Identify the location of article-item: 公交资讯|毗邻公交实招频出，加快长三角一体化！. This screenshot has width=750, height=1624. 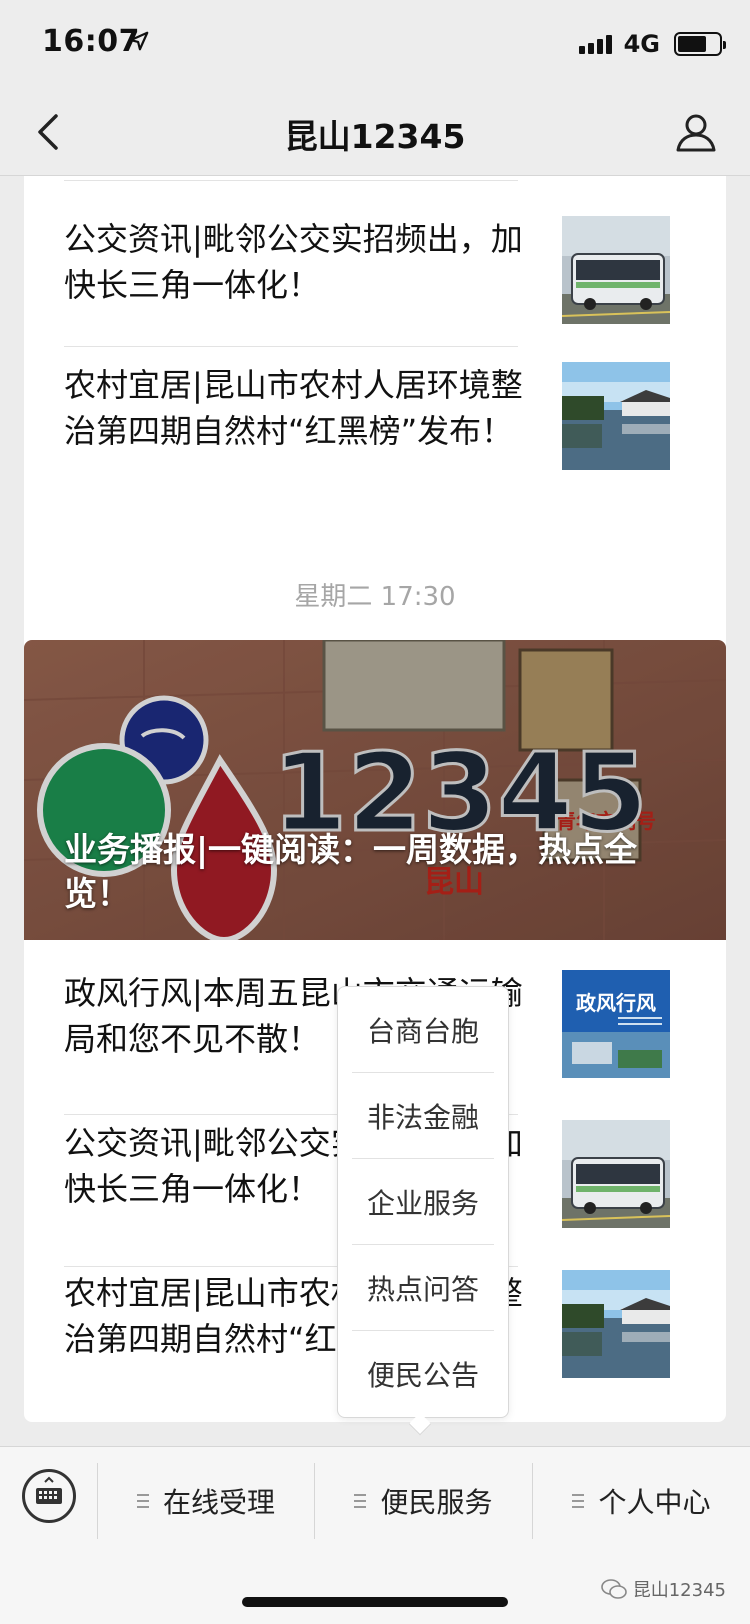
(387, 291).